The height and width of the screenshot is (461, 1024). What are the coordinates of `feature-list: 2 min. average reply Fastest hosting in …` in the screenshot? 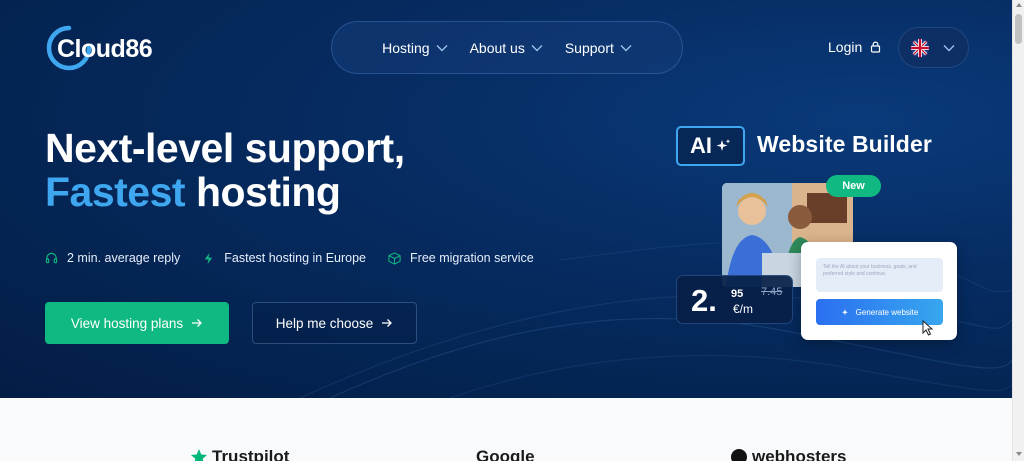 It's located at (300, 258).